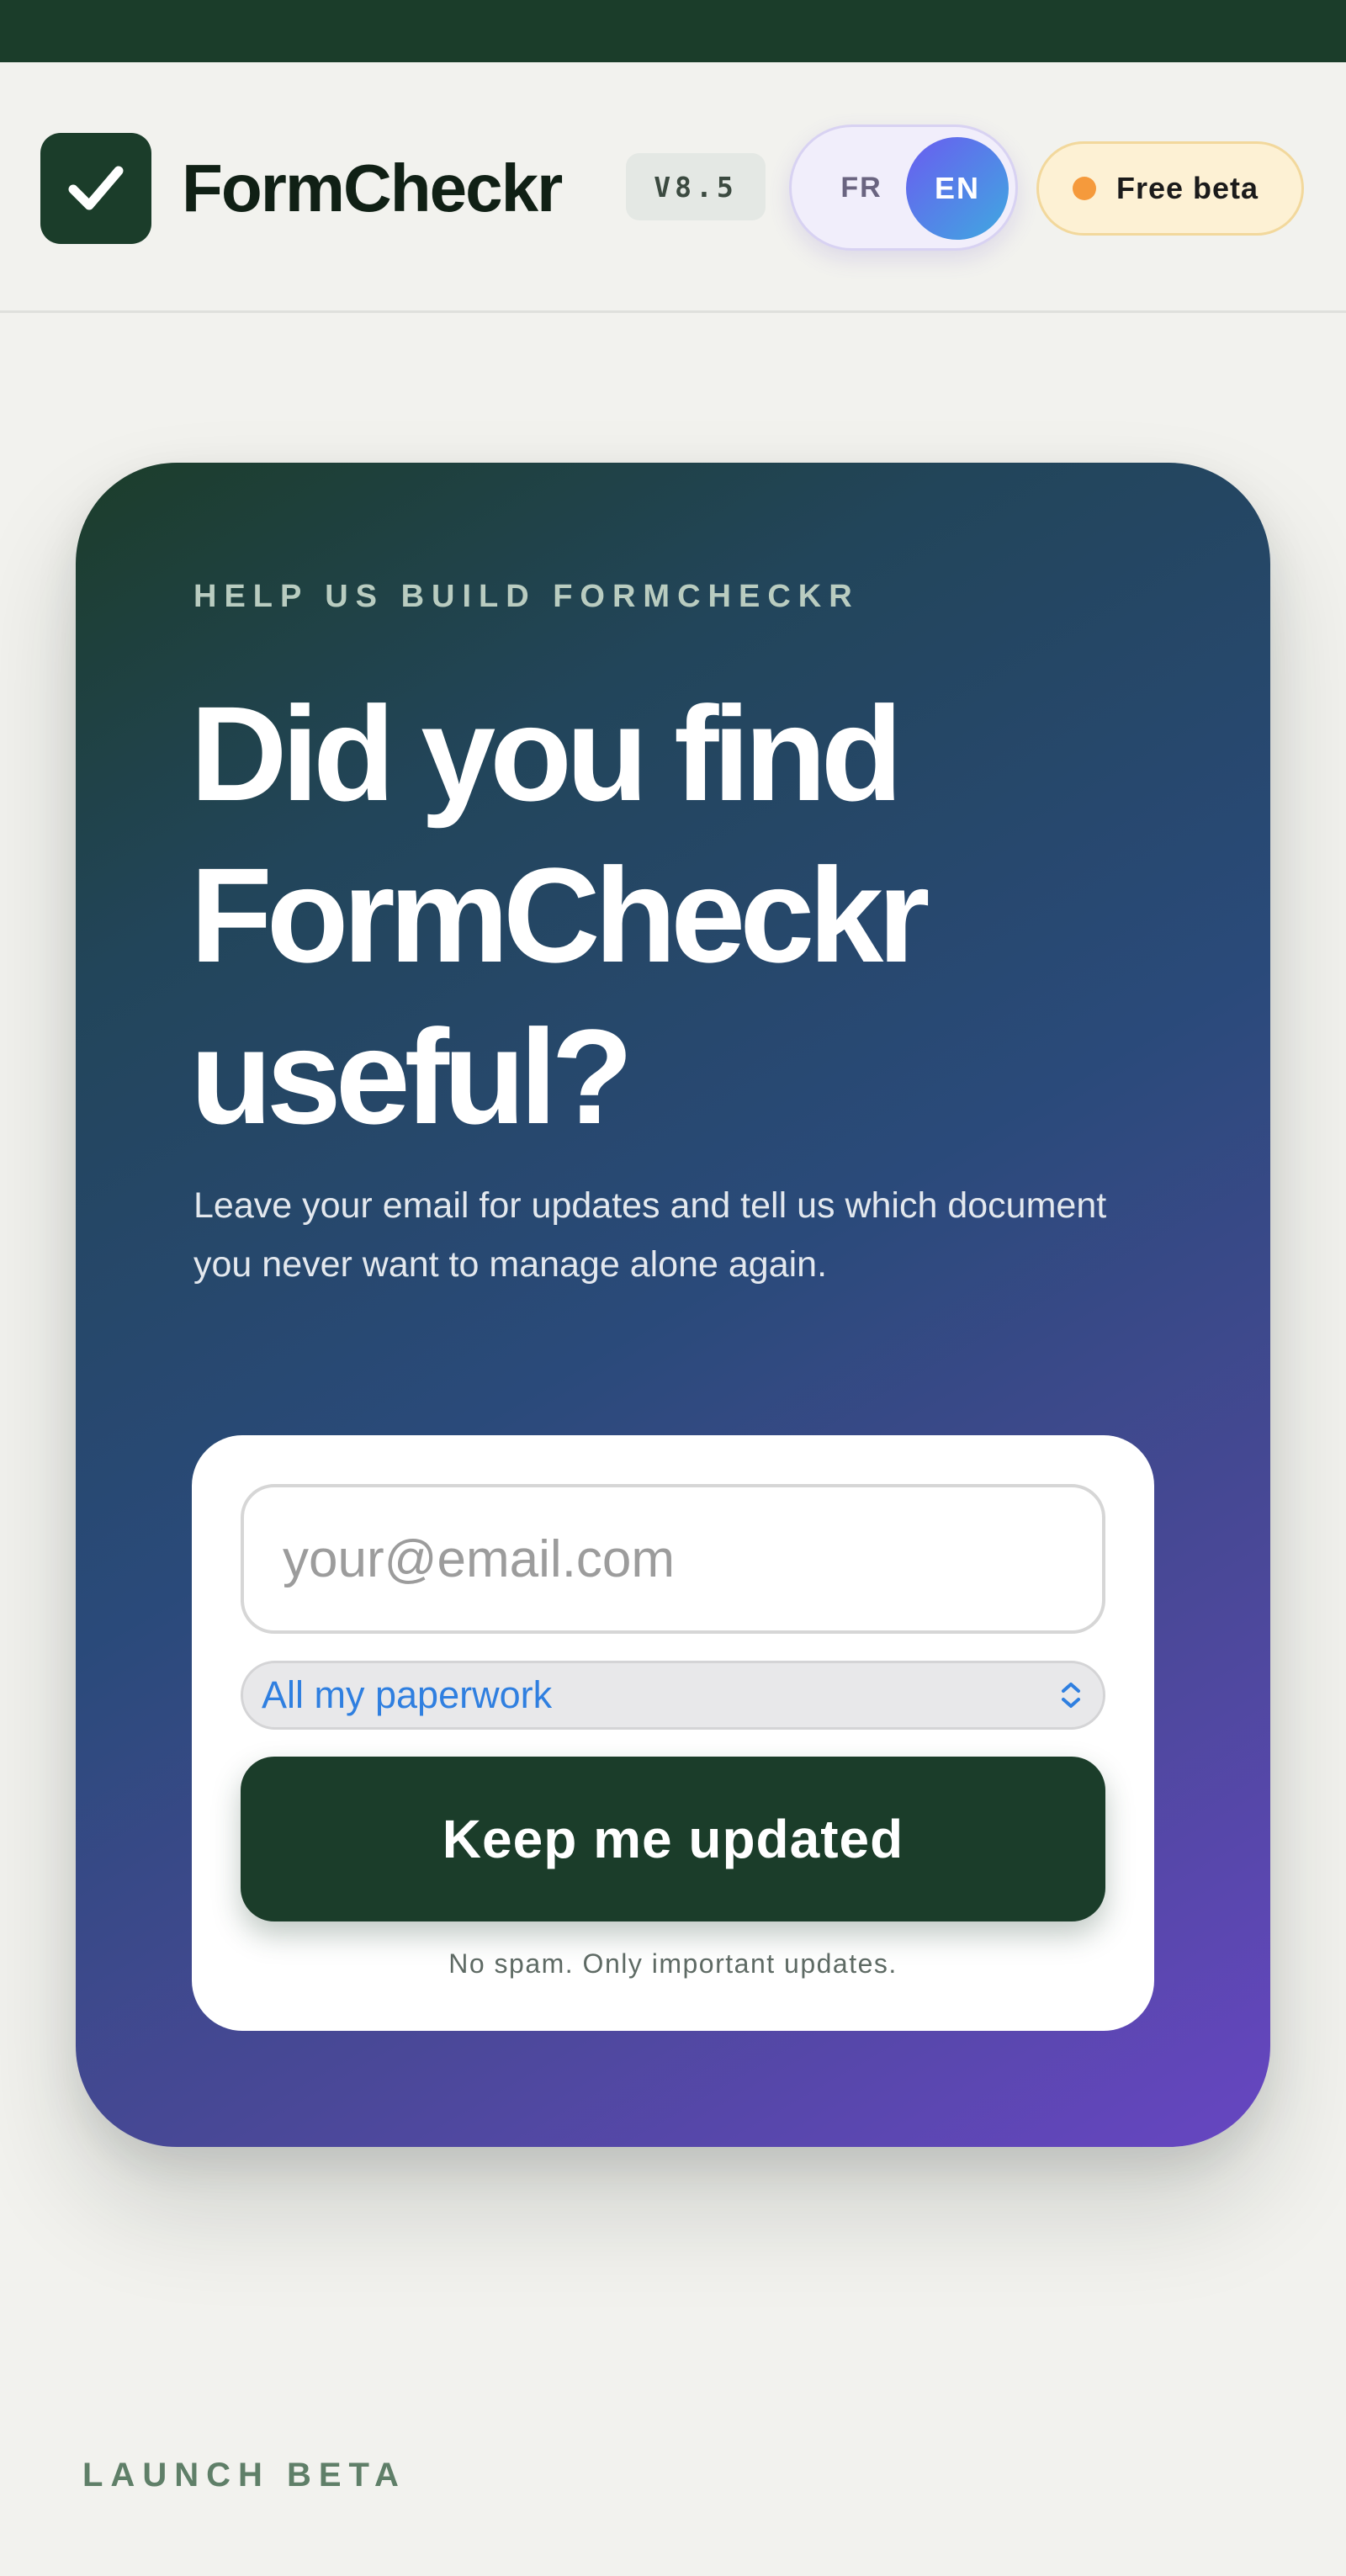 This screenshot has height=2576, width=1346. Describe the element at coordinates (1071, 1695) in the screenshot. I see `chevron-up-down-icon` at that location.